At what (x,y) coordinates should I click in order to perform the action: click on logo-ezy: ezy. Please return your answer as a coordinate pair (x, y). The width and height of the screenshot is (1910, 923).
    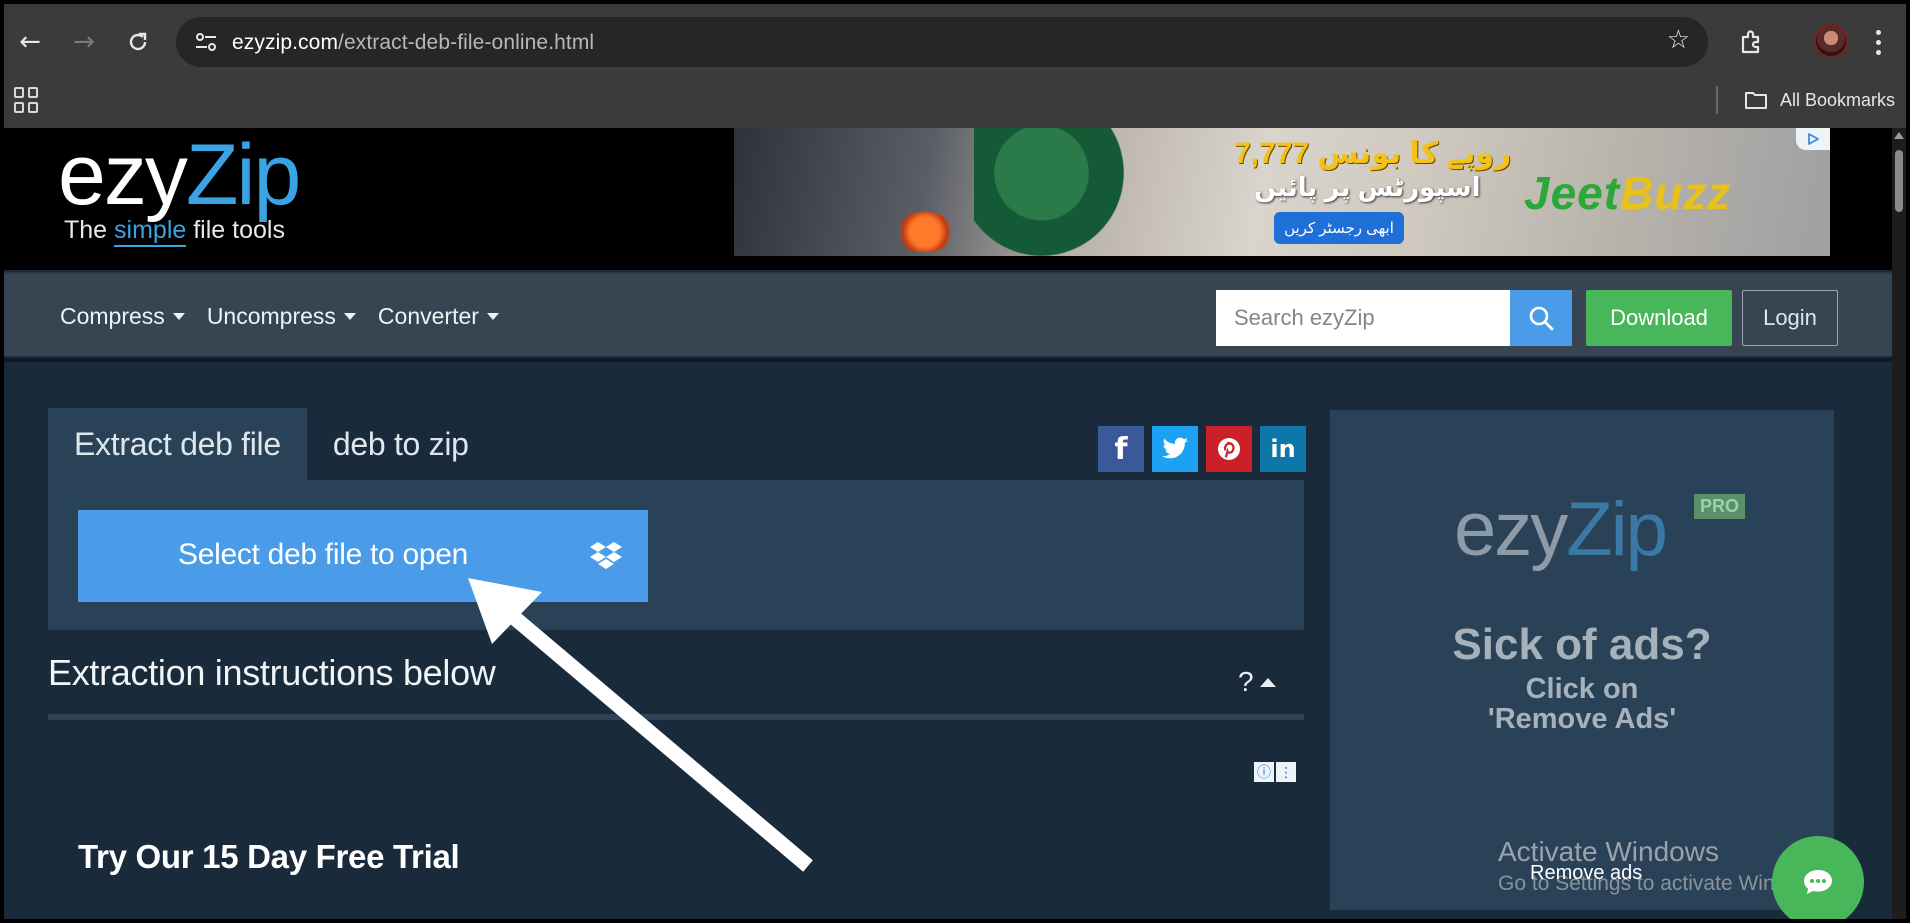
    Looking at the image, I should click on (123, 175).